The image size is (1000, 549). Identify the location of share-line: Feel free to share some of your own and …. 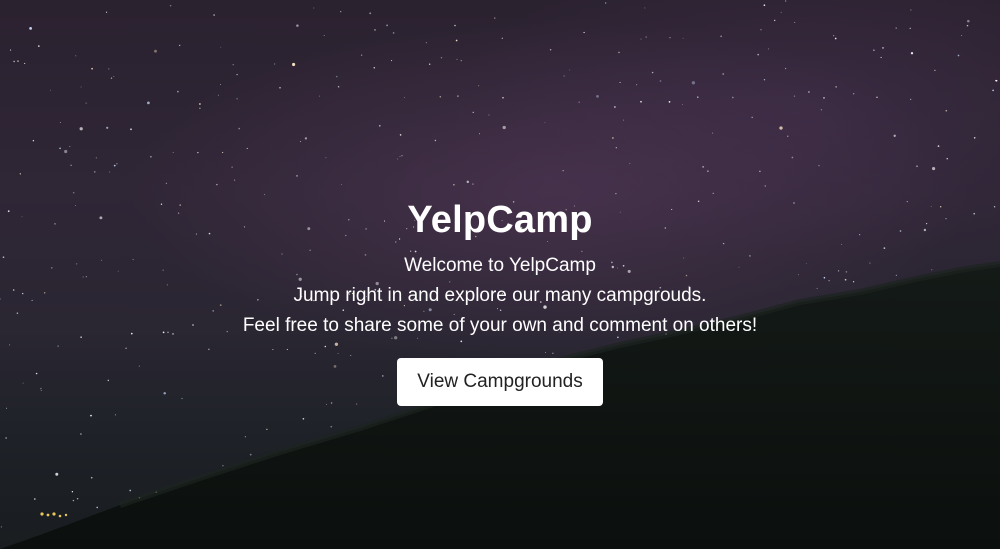
(500, 325).